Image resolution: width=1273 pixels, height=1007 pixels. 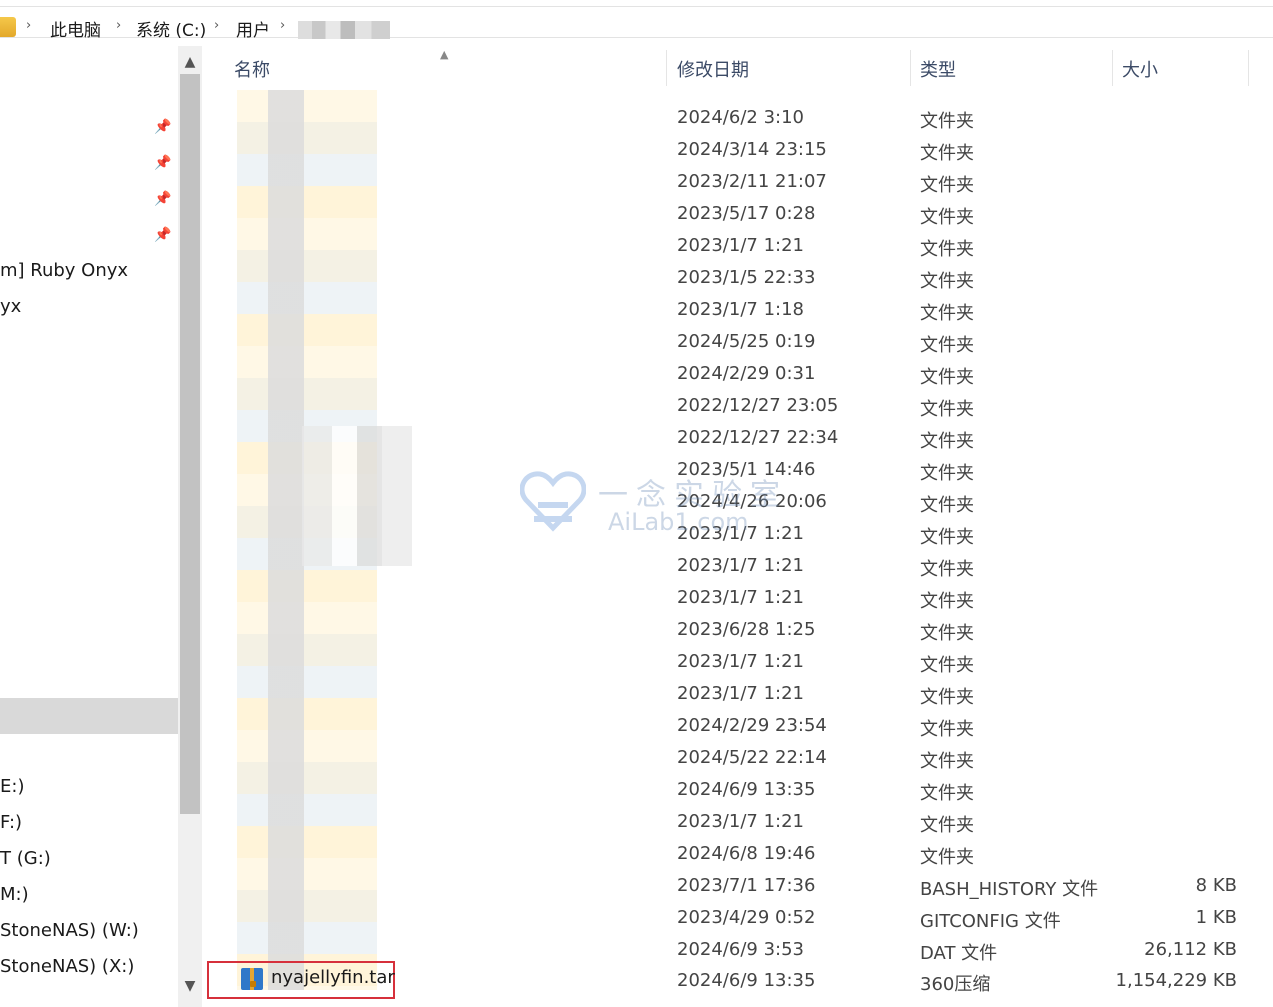 What do you see at coordinates (190, 986) in the screenshot?
I see `scroll-down-icon: ▼` at bounding box center [190, 986].